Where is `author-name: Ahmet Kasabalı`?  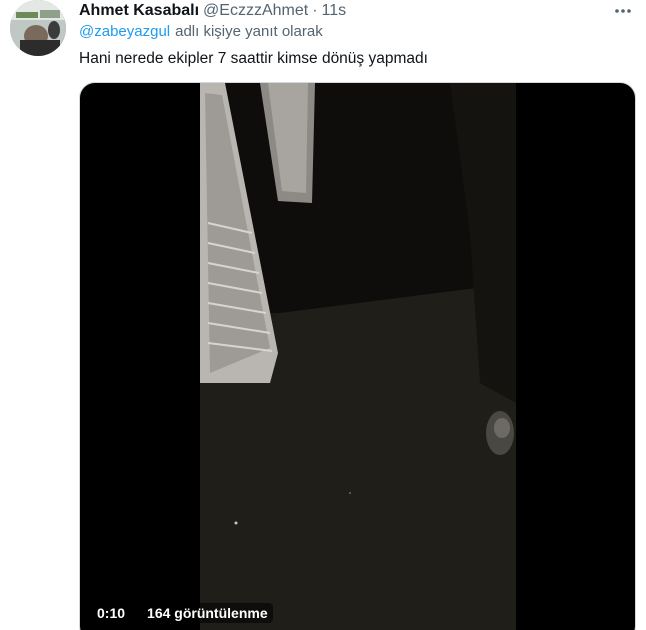
author-name: Ahmet Kasabalı is located at coordinates (139, 11).